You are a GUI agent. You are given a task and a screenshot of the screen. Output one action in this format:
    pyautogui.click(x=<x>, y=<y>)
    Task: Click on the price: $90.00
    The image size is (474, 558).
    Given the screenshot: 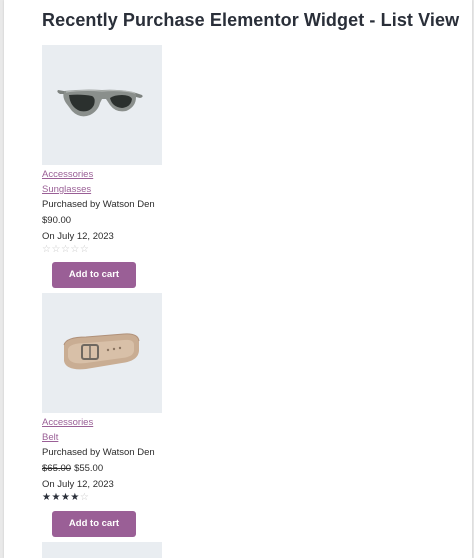 What is the action you would take?
    pyautogui.click(x=57, y=220)
    